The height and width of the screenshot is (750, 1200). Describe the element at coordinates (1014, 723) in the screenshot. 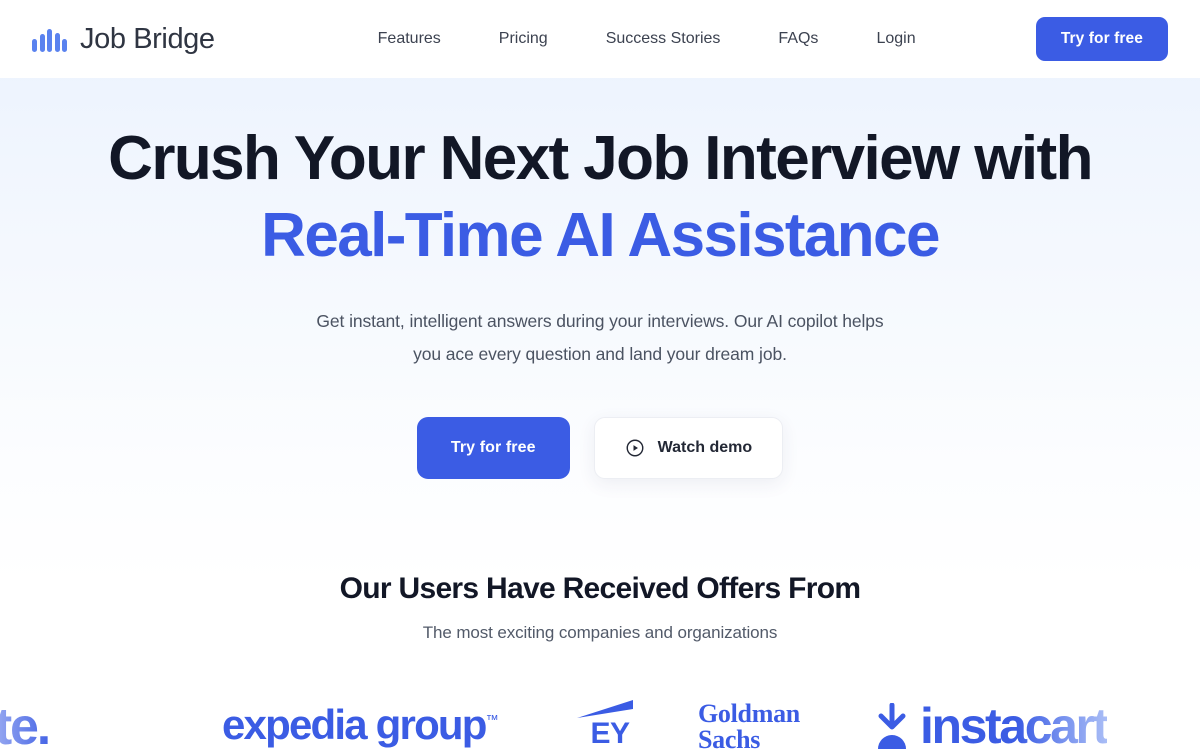

I see `instacart-text: instacart` at that location.